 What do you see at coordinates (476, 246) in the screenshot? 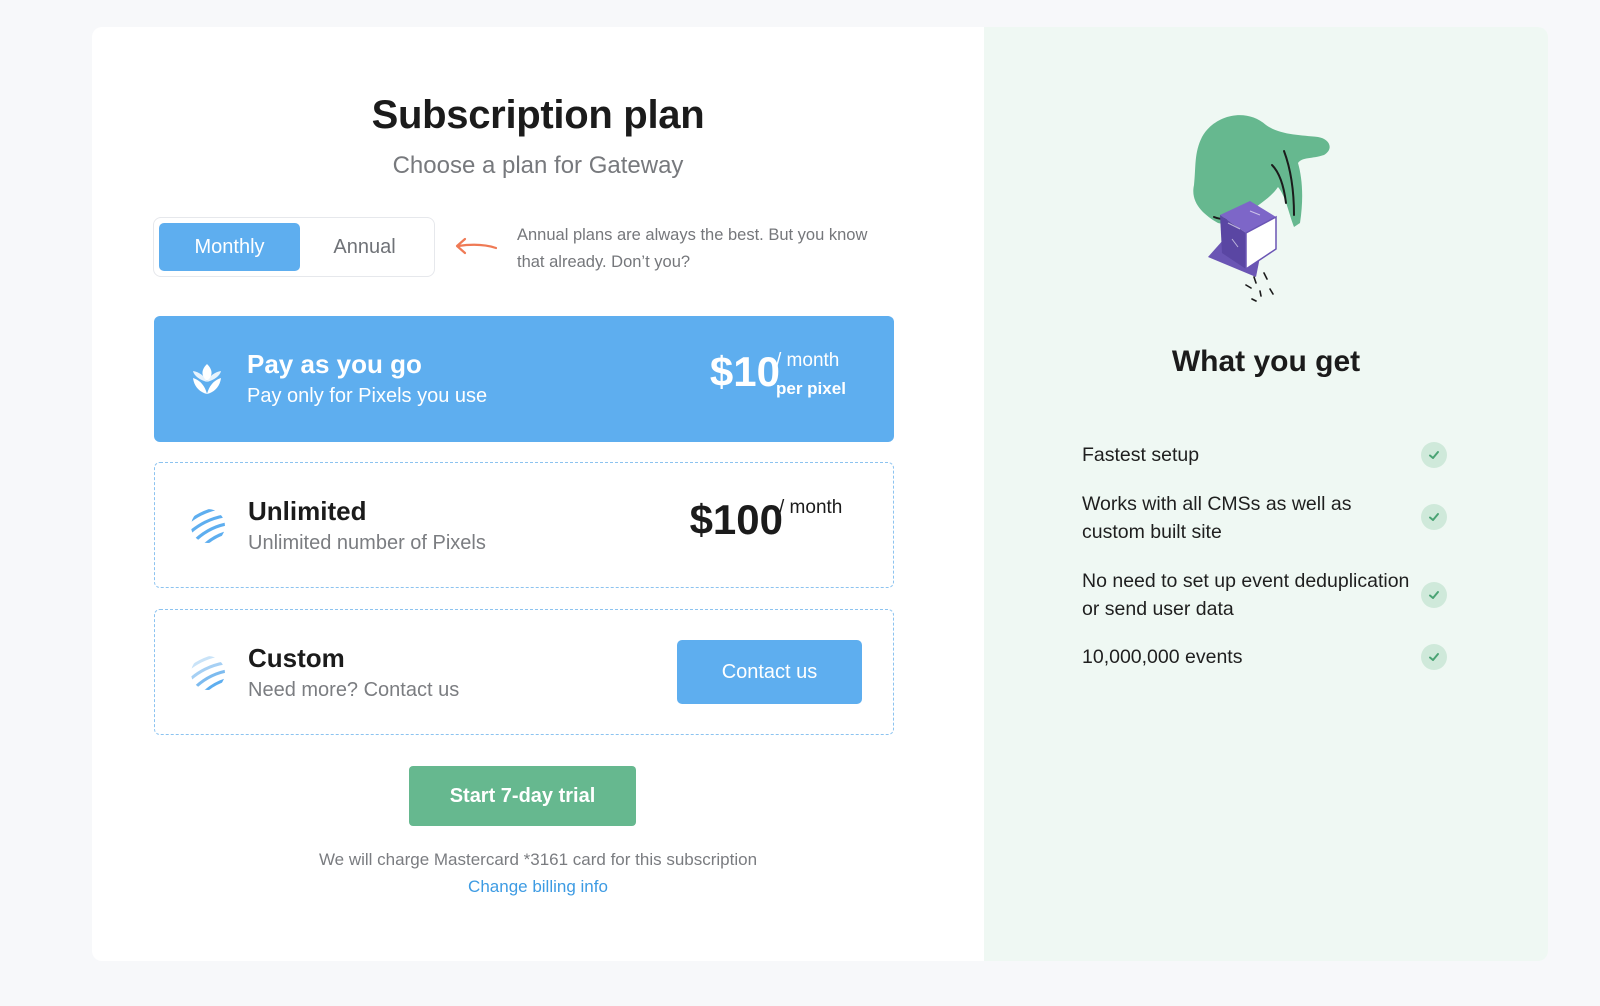
I see `arrow-left-icon` at bounding box center [476, 246].